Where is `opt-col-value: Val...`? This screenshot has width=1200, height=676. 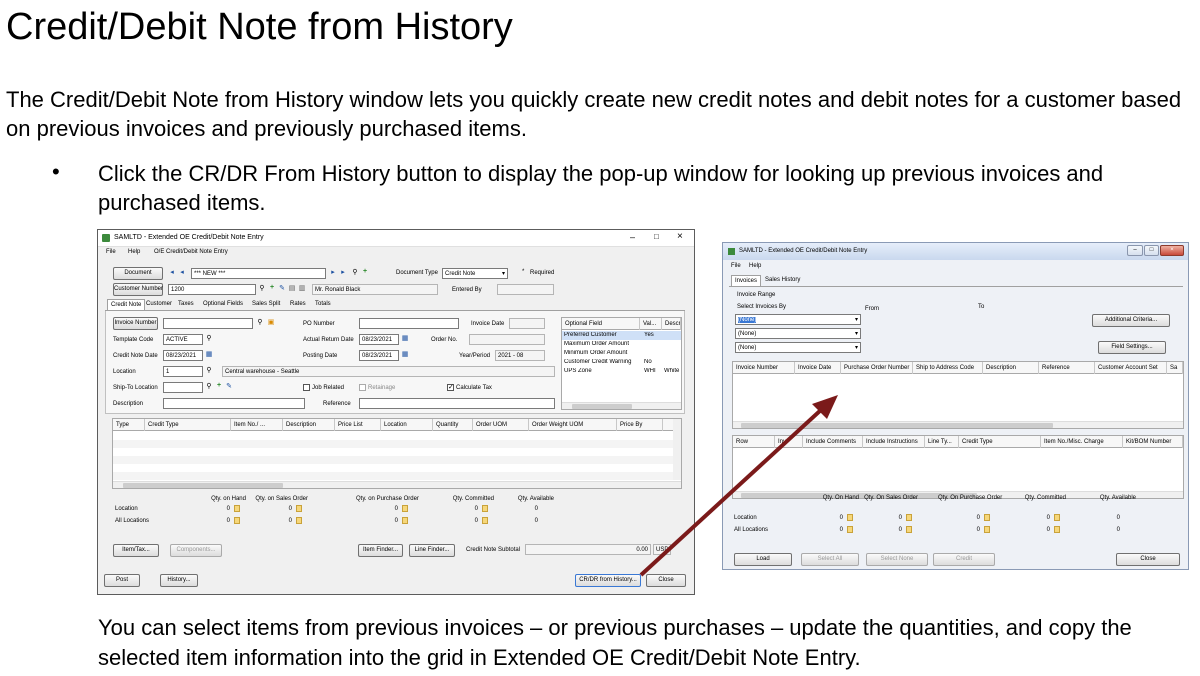
opt-col-value: Val... is located at coordinates (651, 324).